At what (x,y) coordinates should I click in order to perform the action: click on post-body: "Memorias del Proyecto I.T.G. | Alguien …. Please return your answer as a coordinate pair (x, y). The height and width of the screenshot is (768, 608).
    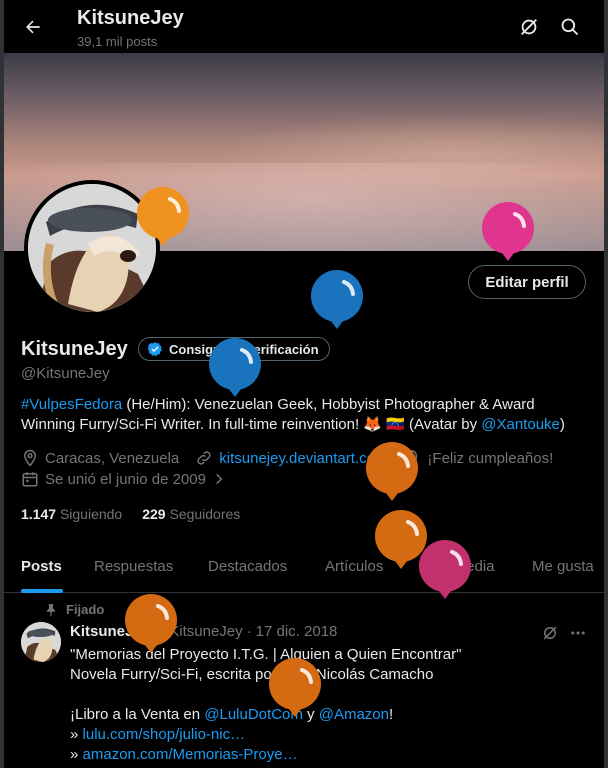
    Looking at the image, I should click on (330, 705).